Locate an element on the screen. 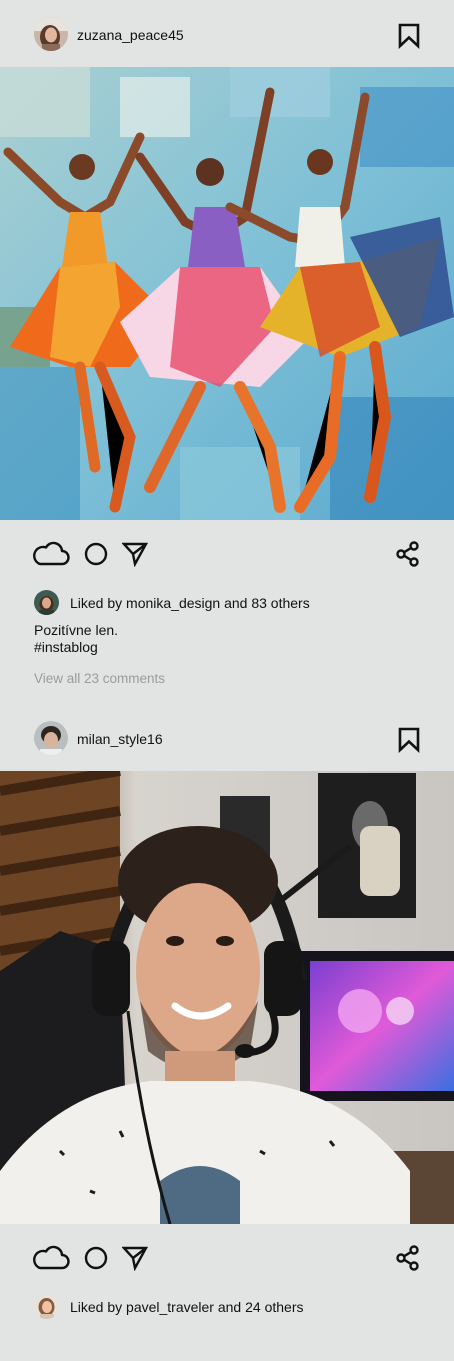  post-header: milan_style16 is located at coordinates (227, 737).